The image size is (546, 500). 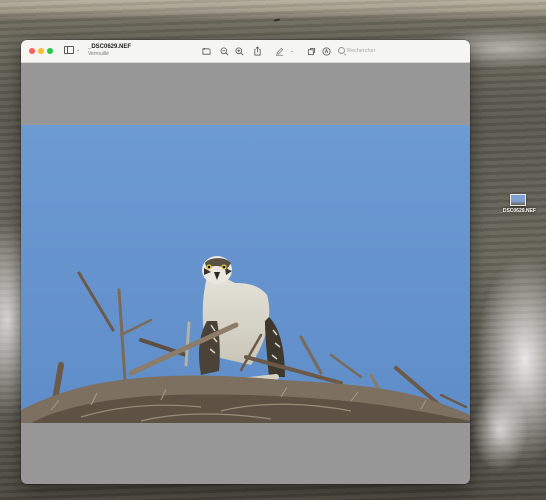 I want to click on sidebar-toggle-button: ⌄, so click(x=72, y=50).